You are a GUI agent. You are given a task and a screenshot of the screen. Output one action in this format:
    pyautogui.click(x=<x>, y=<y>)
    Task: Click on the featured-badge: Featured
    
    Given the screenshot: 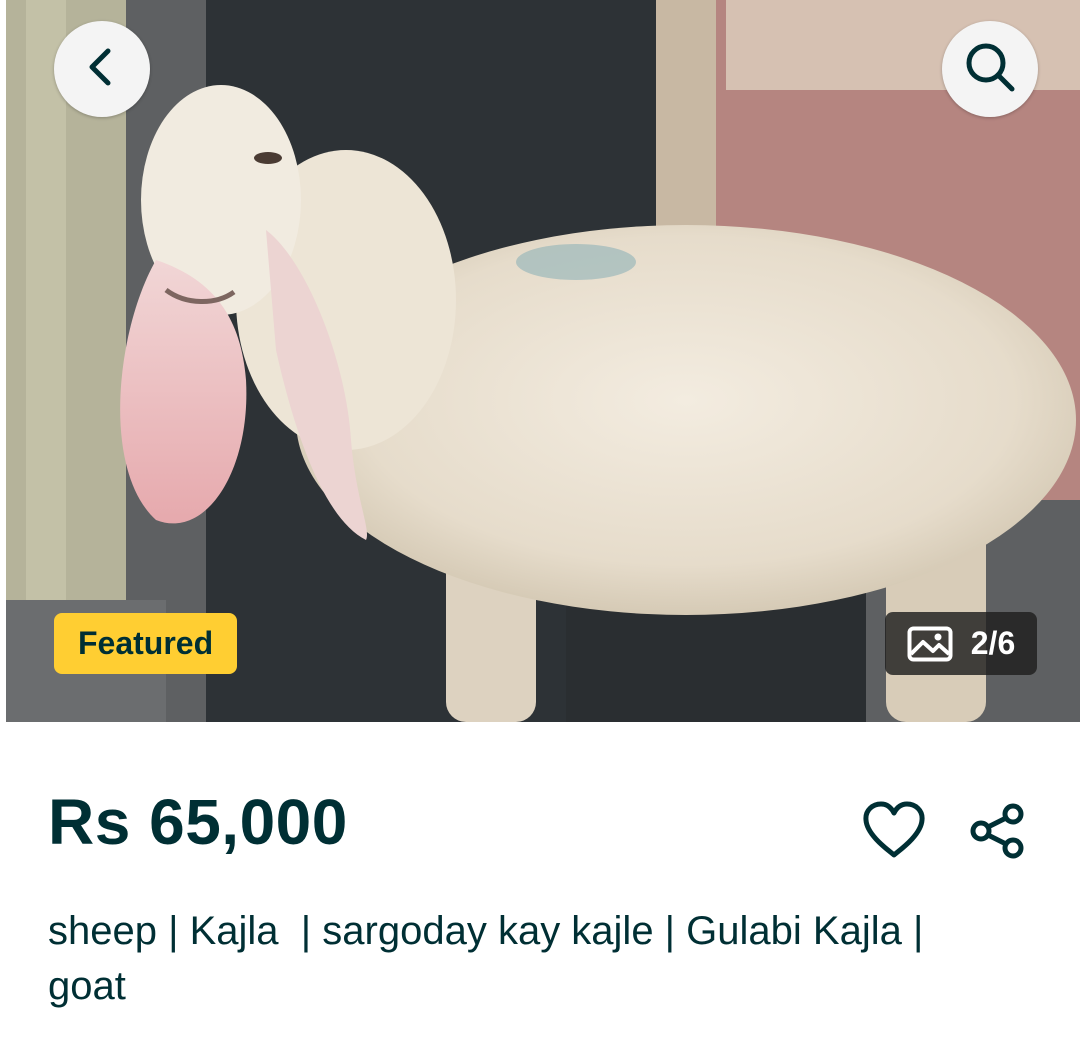 What is the action you would take?
    pyautogui.click(x=146, y=643)
    